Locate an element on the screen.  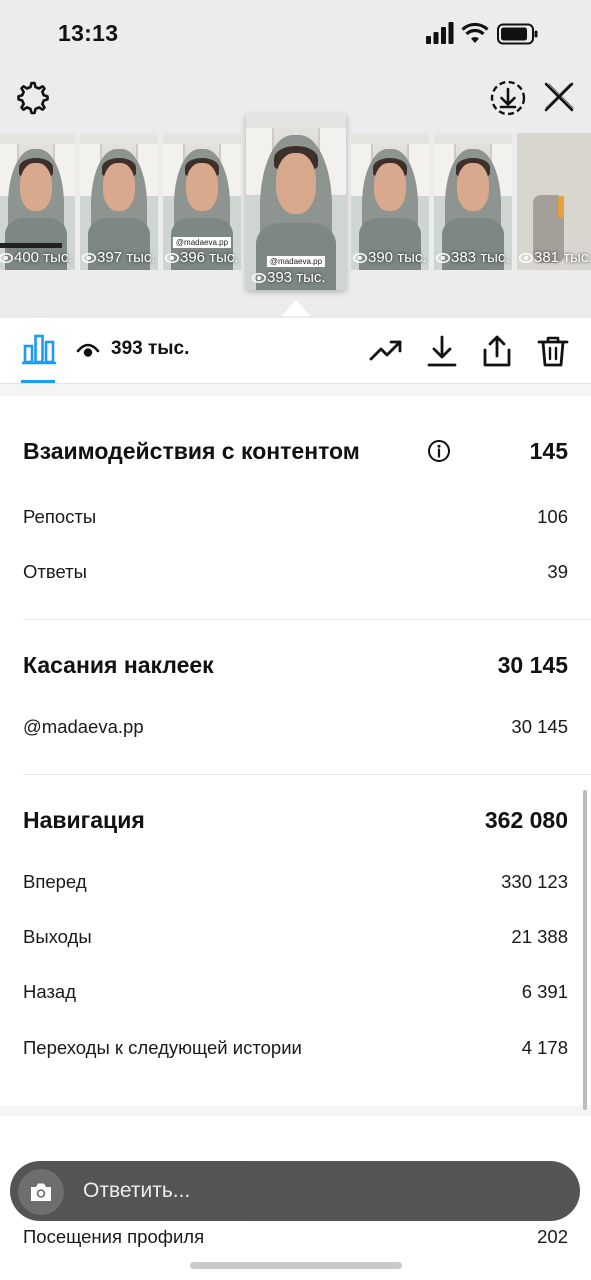
close-icon is located at coordinates (559, 97).